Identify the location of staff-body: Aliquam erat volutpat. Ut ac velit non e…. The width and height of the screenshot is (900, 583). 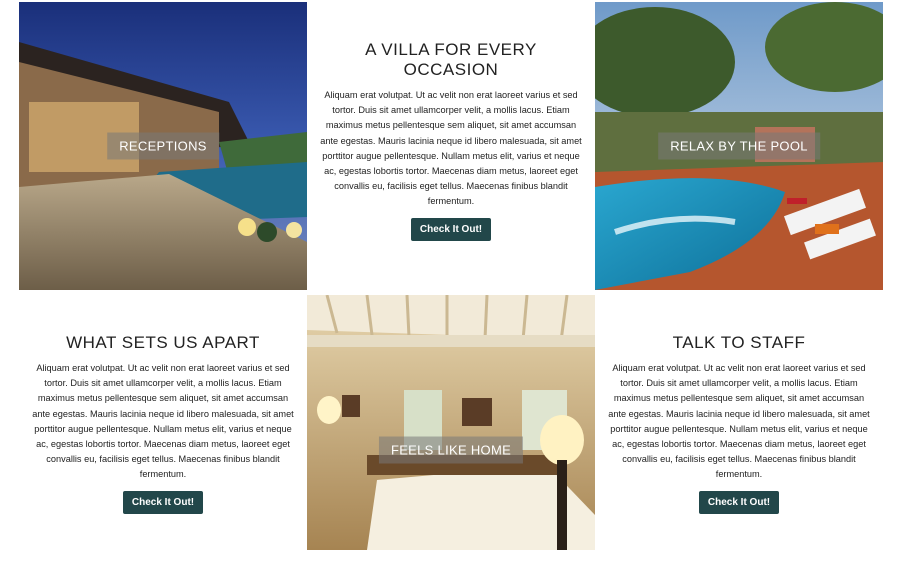
(739, 421).